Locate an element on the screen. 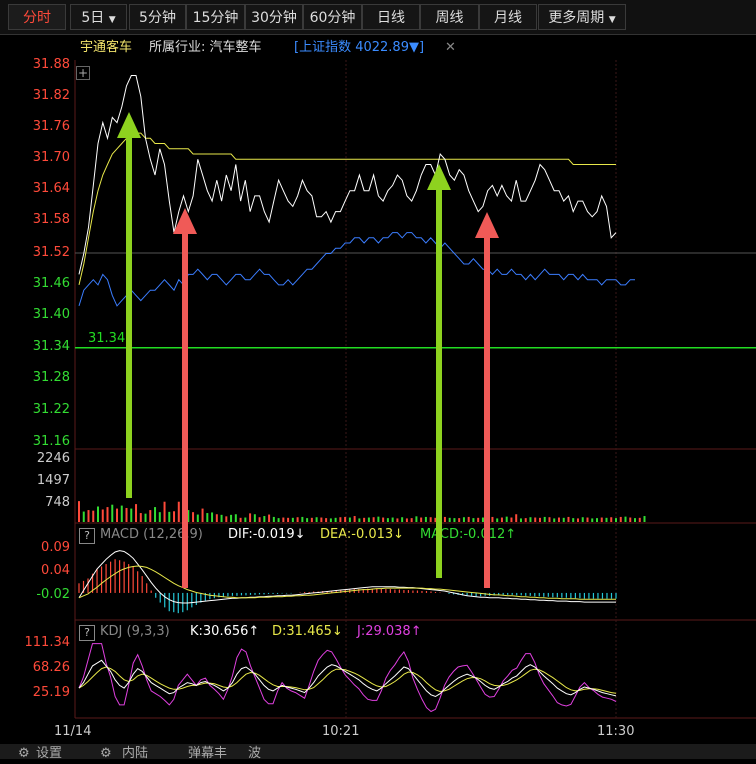 This screenshot has height=764, width=756. danmaku-button: 弹幕丰 is located at coordinates (207, 754).